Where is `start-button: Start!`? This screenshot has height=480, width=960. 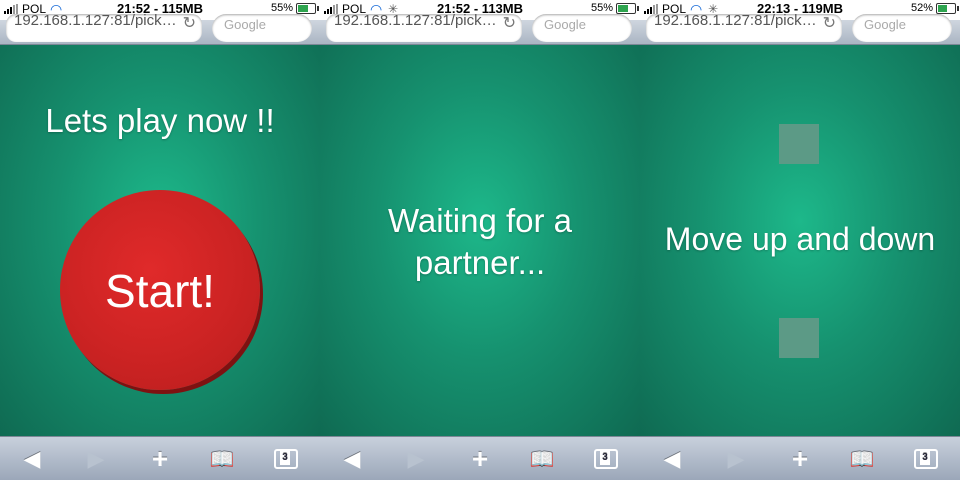 start-button: Start! is located at coordinates (160, 290).